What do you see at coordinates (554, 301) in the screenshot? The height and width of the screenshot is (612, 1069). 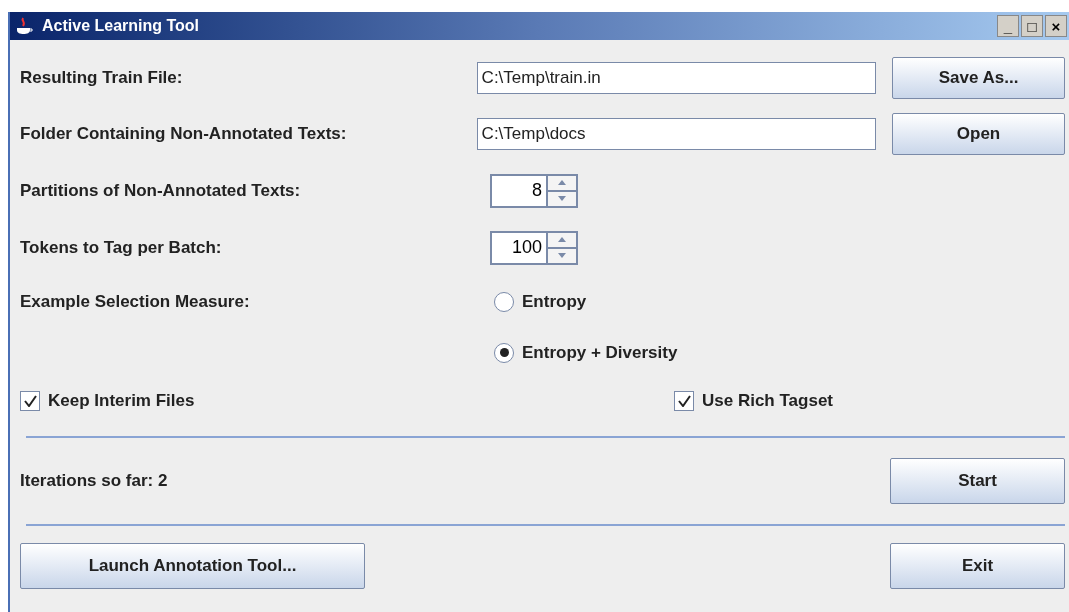 I see `radio-label: Entropy` at bounding box center [554, 301].